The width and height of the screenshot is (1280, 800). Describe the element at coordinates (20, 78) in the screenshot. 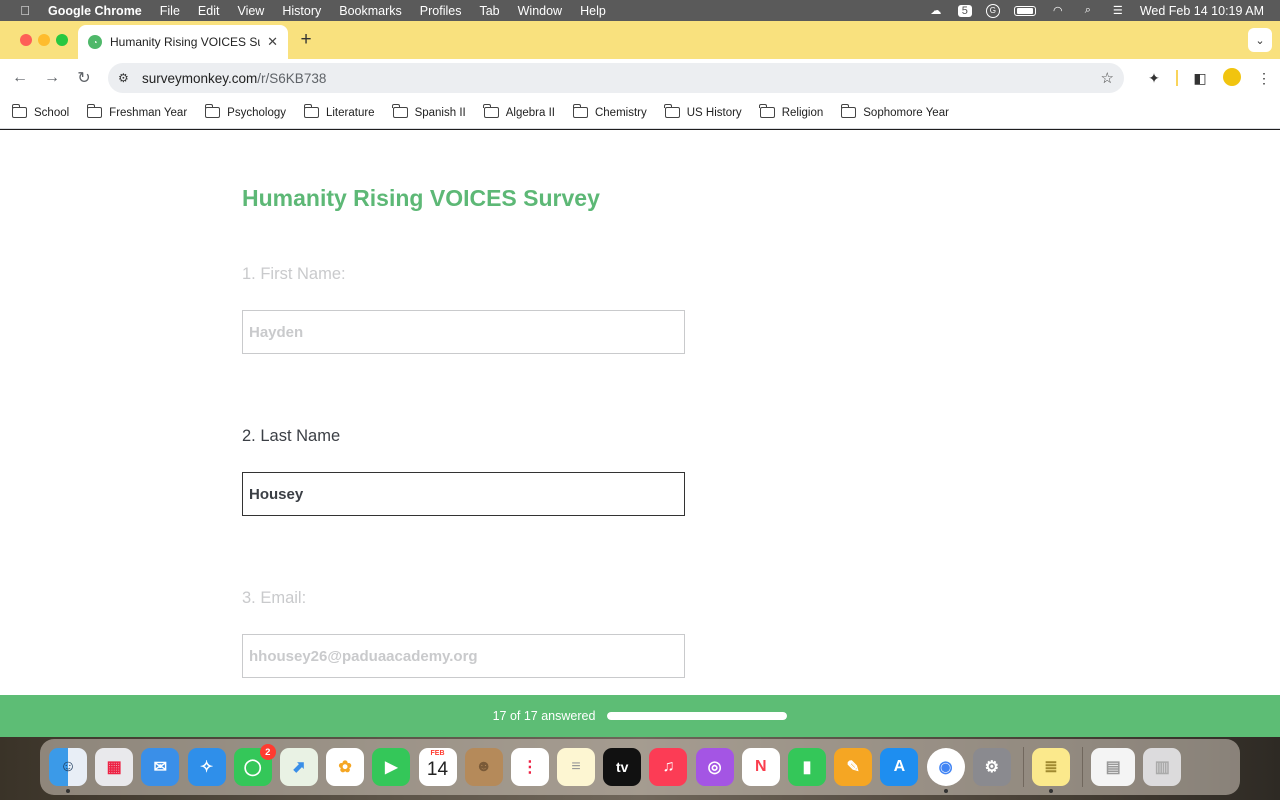

I see `back-arrow-icon: ←` at that location.